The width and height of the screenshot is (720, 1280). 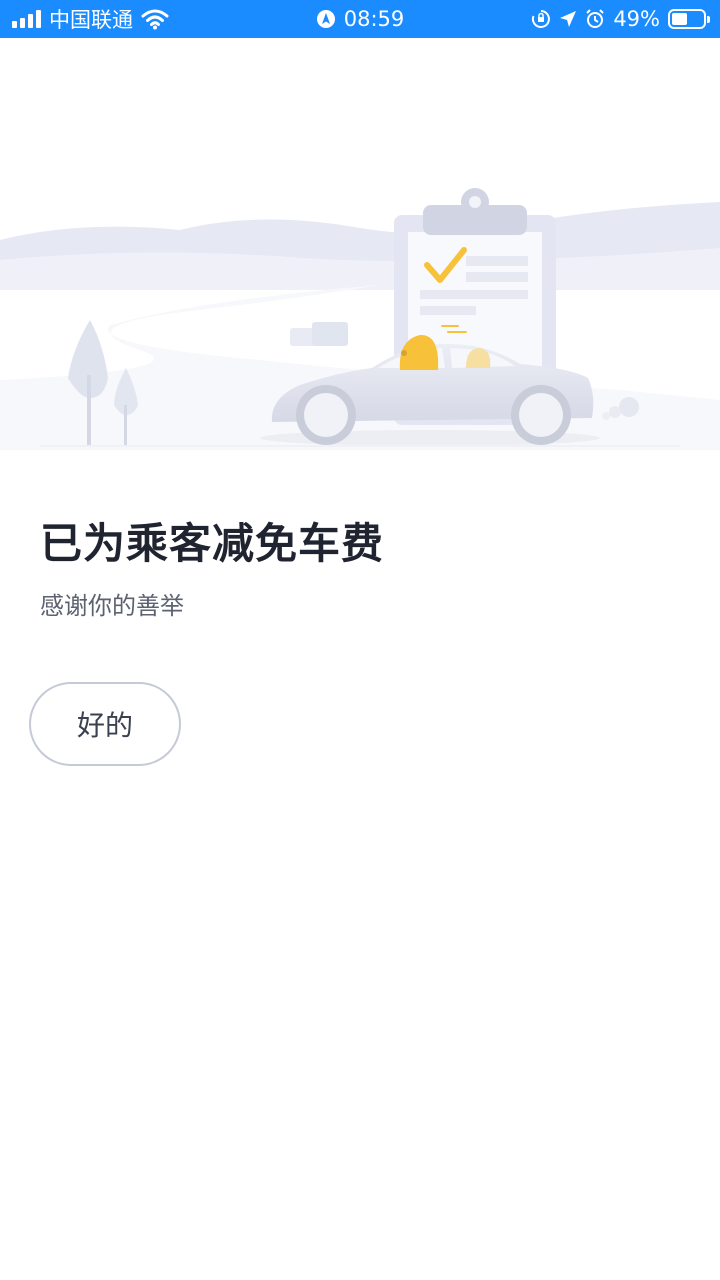 What do you see at coordinates (636, 19) in the screenshot?
I see `battery-percent: 49%` at bounding box center [636, 19].